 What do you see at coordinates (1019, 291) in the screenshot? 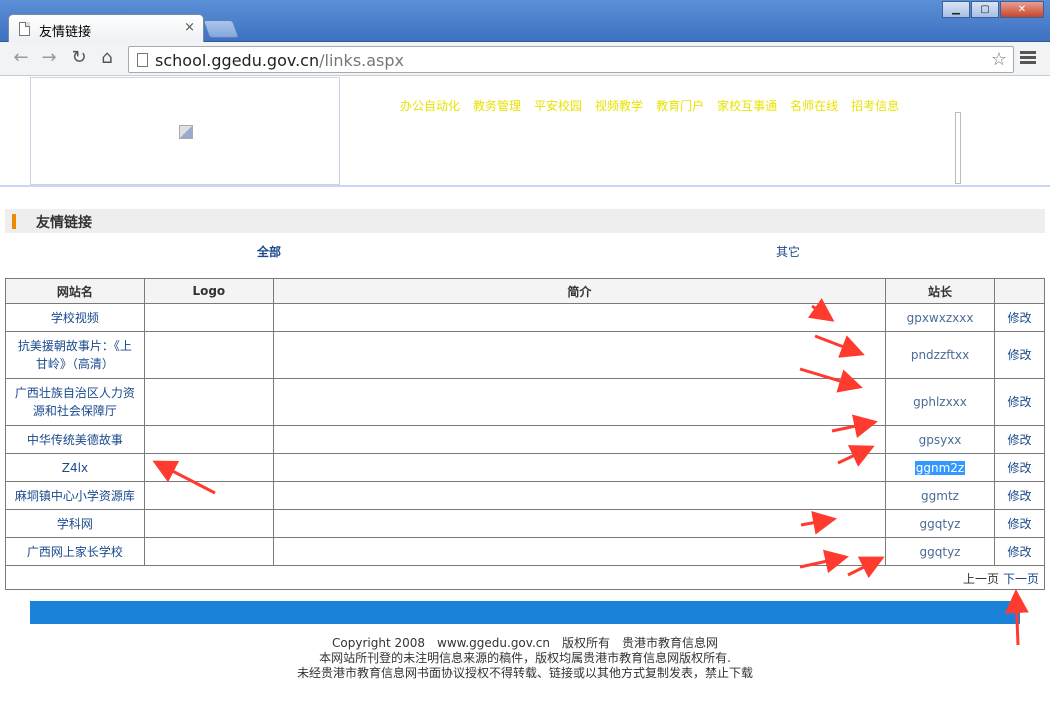
I see `col-header-actions` at bounding box center [1019, 291].